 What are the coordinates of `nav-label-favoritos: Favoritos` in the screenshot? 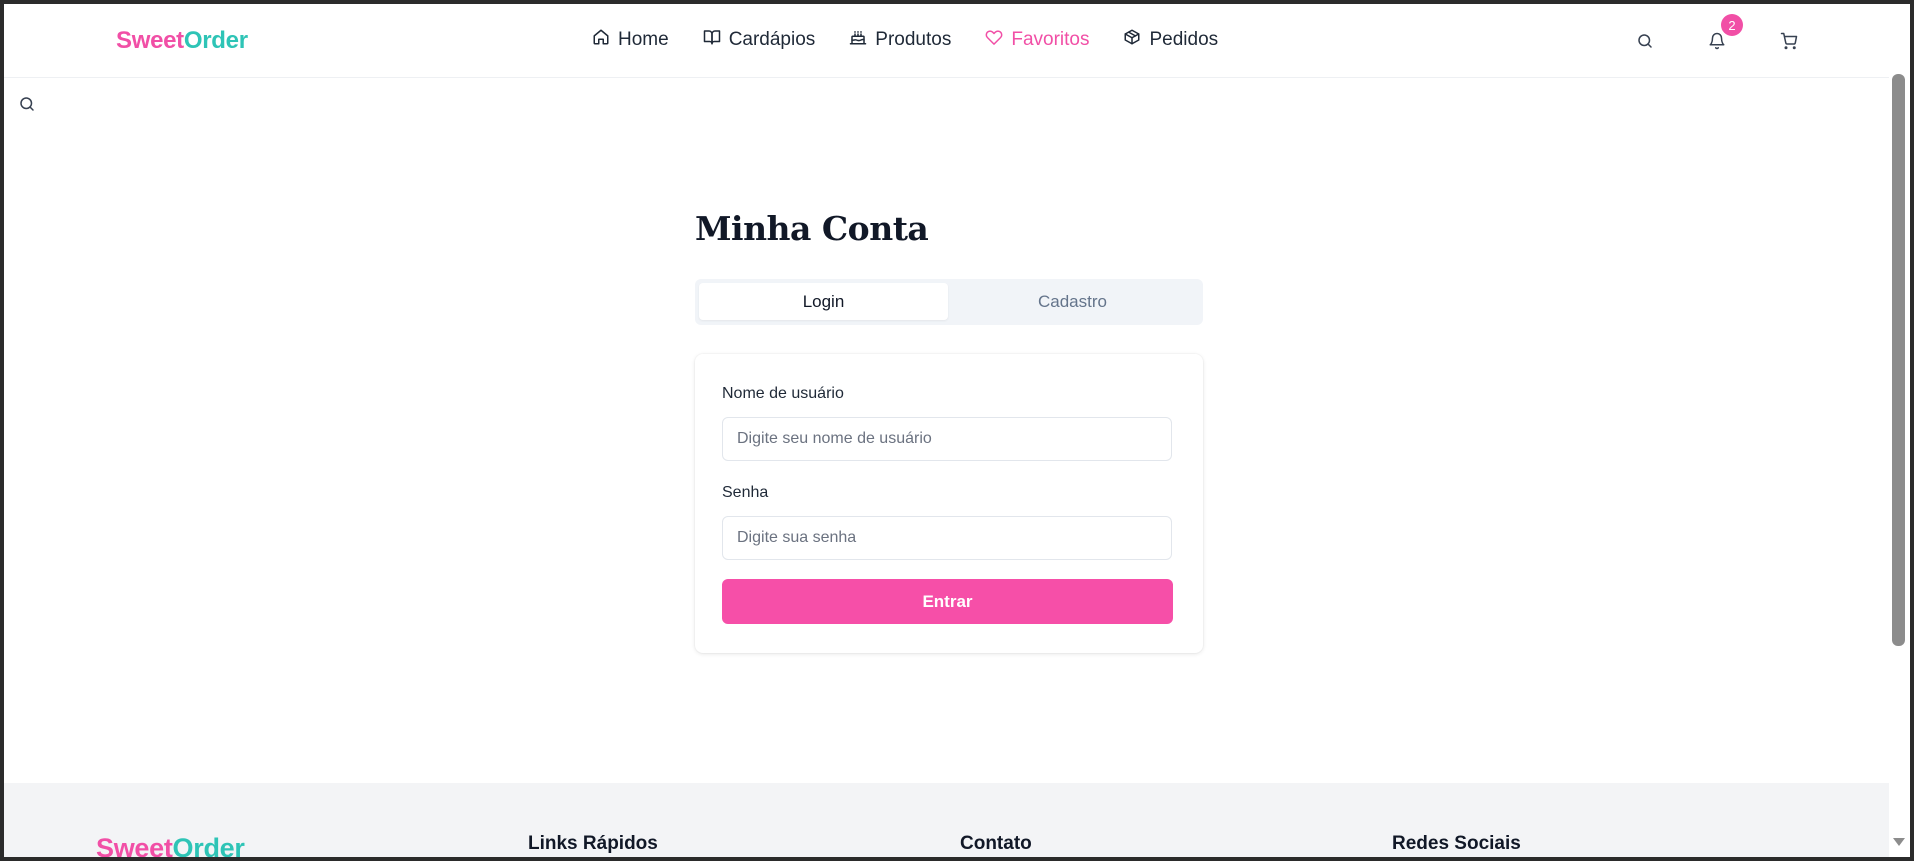 It's located at (1050, 39).